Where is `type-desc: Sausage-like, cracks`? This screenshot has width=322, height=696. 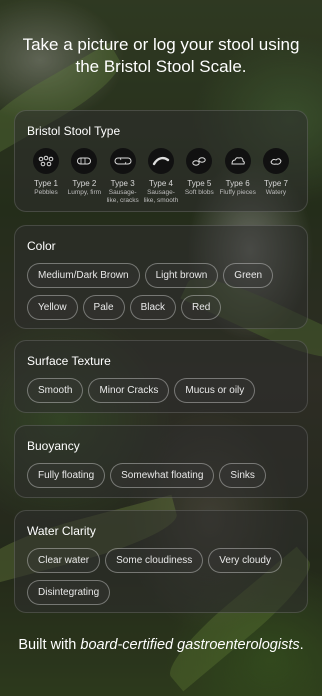 type-desc: Sausage-like, cracks is located at coordinates (122, 196).